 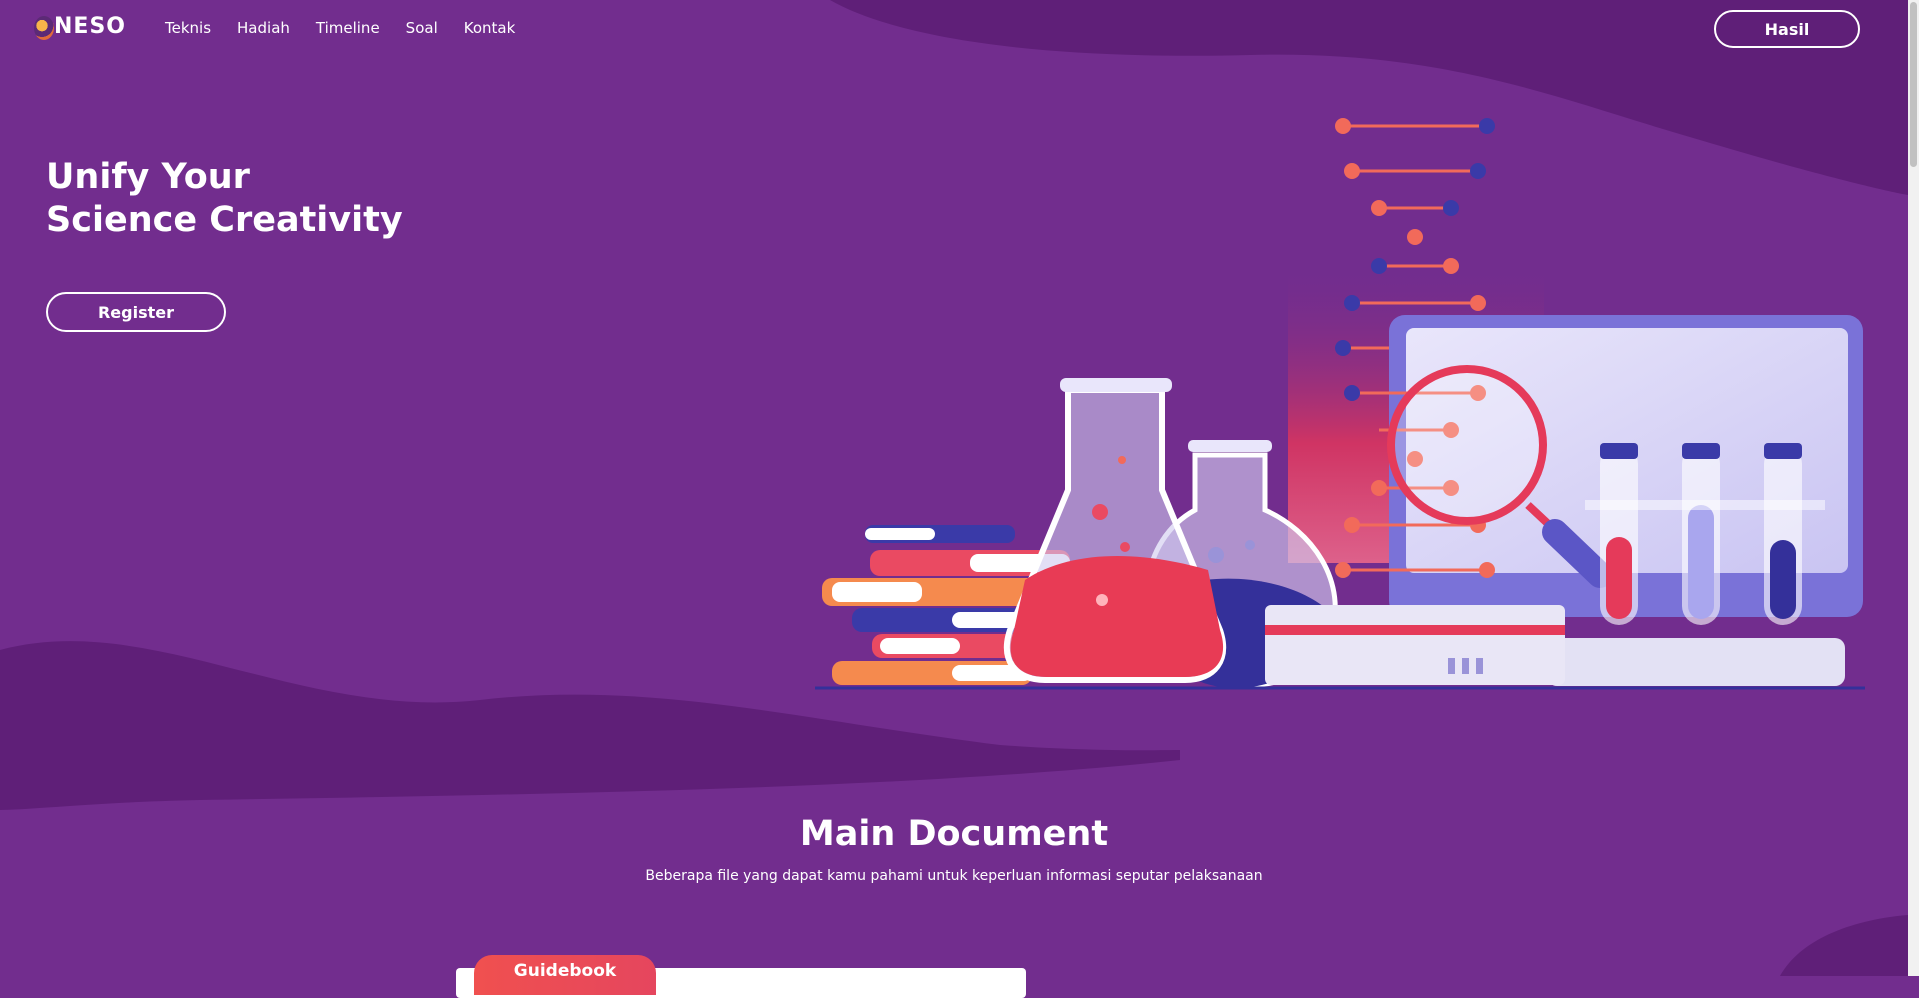 What do you see at coordinates (90, 26) in the screenshot?
I see `logo-text: NESO` at bounding box center [90, 26].